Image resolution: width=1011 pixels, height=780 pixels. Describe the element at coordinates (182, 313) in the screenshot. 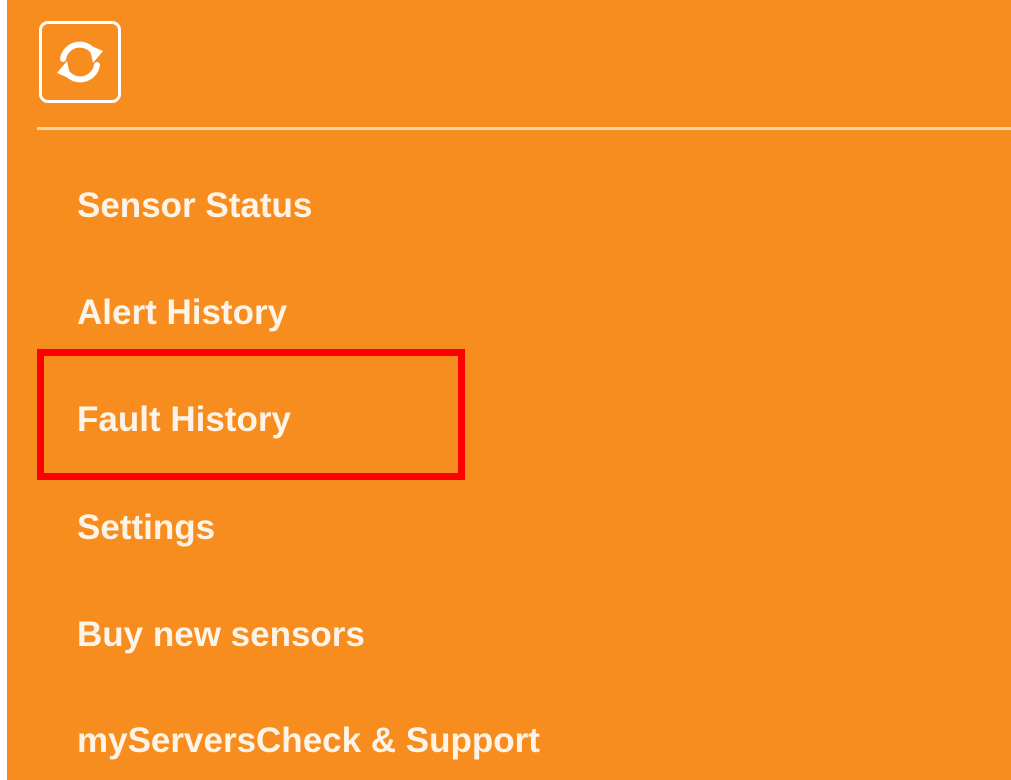

I see `nav-item-alert-history: Alert History` at that location.